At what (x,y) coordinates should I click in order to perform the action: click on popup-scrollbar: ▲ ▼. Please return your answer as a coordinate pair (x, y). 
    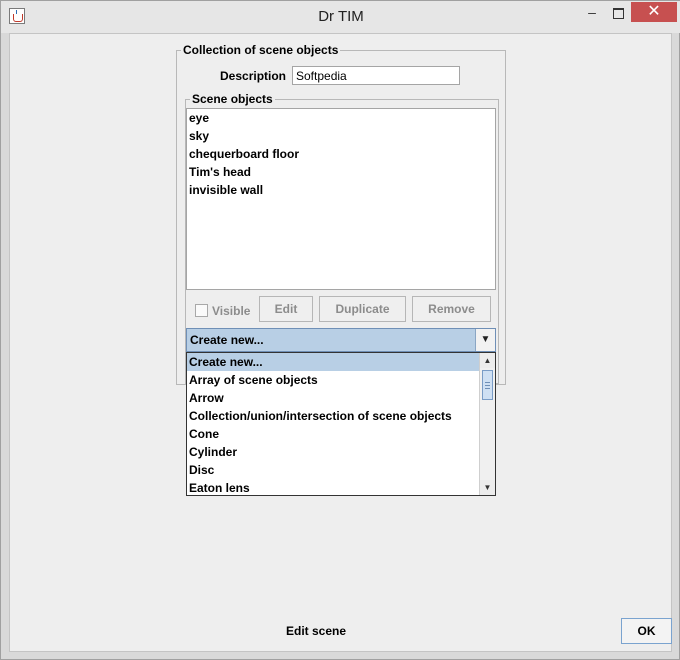
    Looking at the image, I should click on (487, 424).